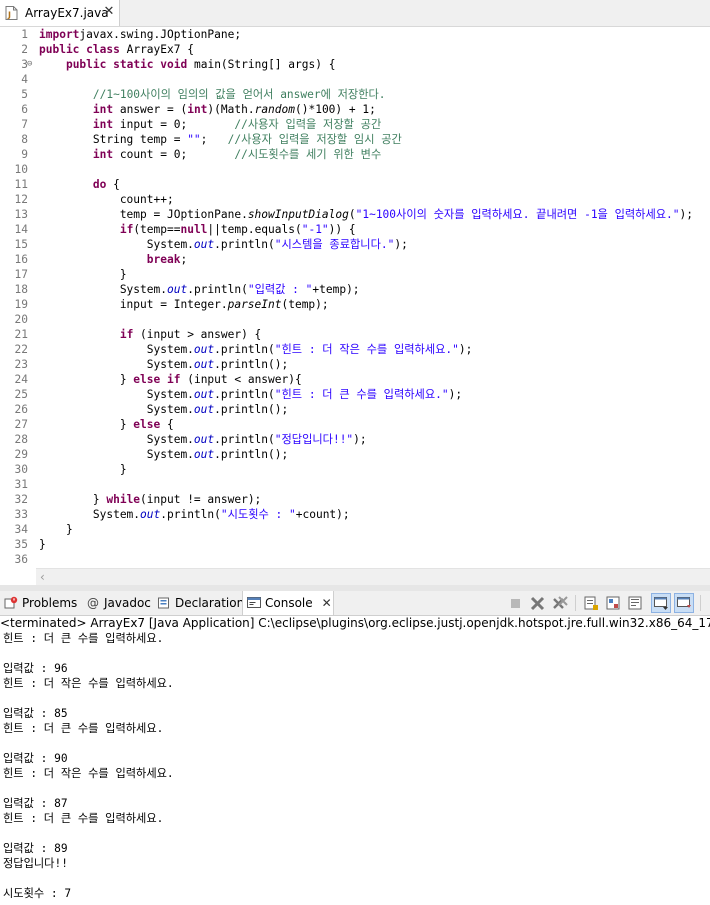 The height and width of the screenshot is (905, 710). What do you see at coordinates (355, 334) in the screenshot?
I see `code-line: 21 if (input > answer) {` at bounding box center [355, 334].